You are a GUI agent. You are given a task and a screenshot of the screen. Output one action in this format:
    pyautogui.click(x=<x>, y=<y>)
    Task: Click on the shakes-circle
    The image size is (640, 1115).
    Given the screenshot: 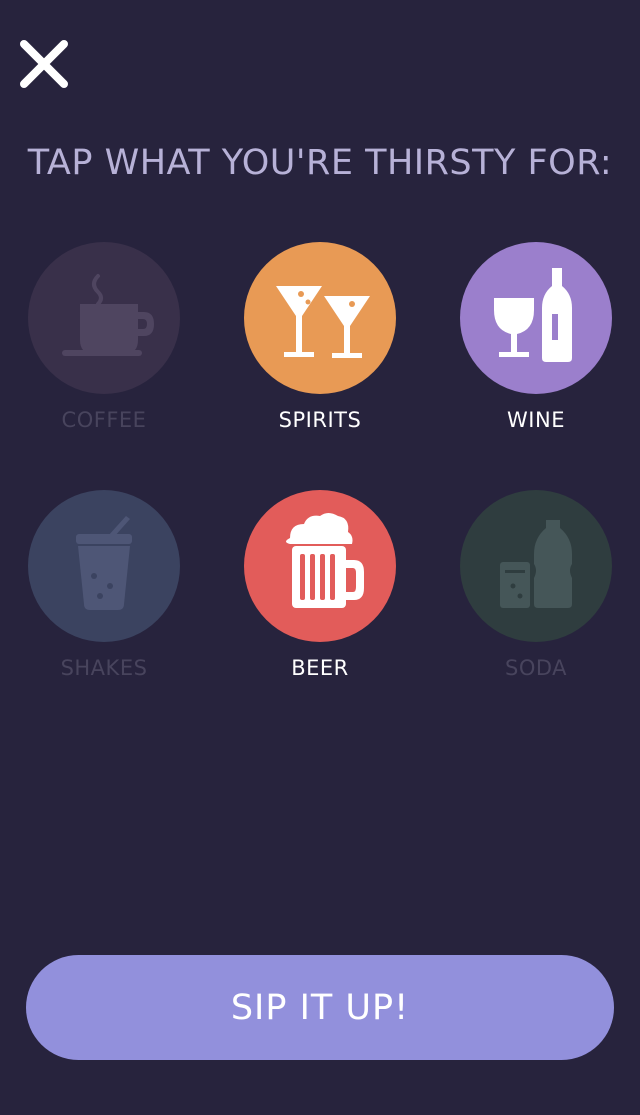 What is the action you would take?
    pyautogui.click(x=104, y=566)
    